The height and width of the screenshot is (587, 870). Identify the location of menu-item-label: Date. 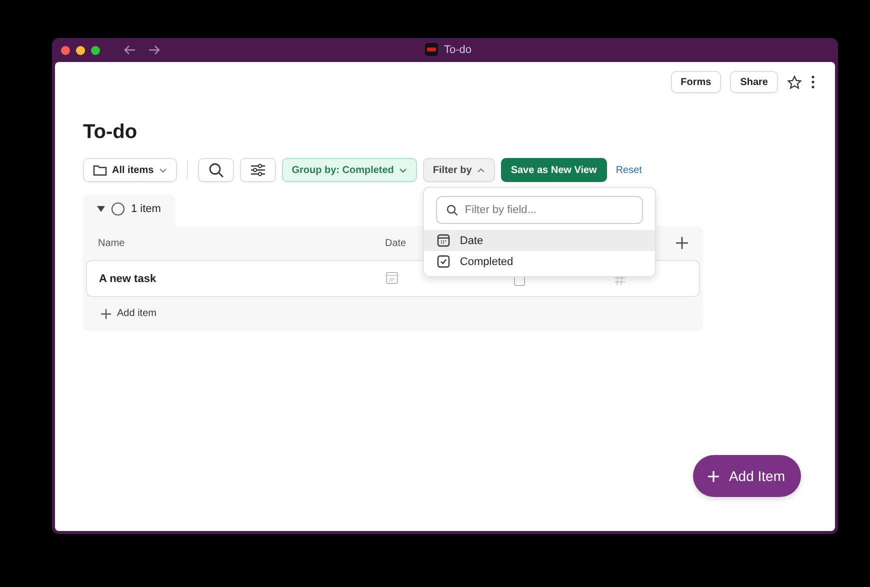
(472, 240).